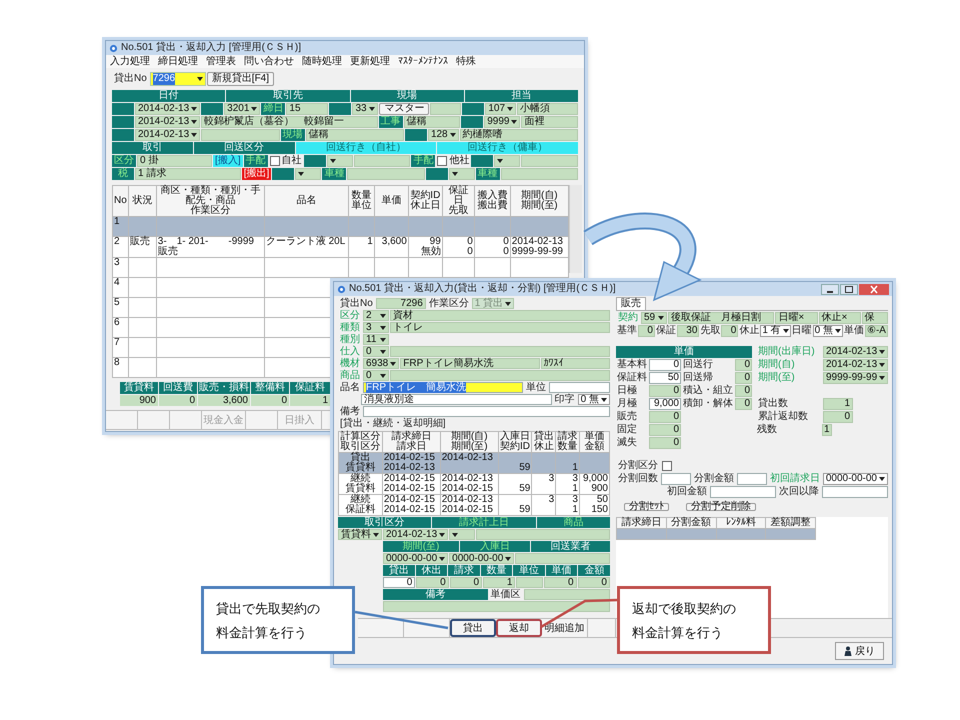  Describe the element at coordinates (456, 399) in the screenshot. I see `input-field: 消臭液別途` at that location.